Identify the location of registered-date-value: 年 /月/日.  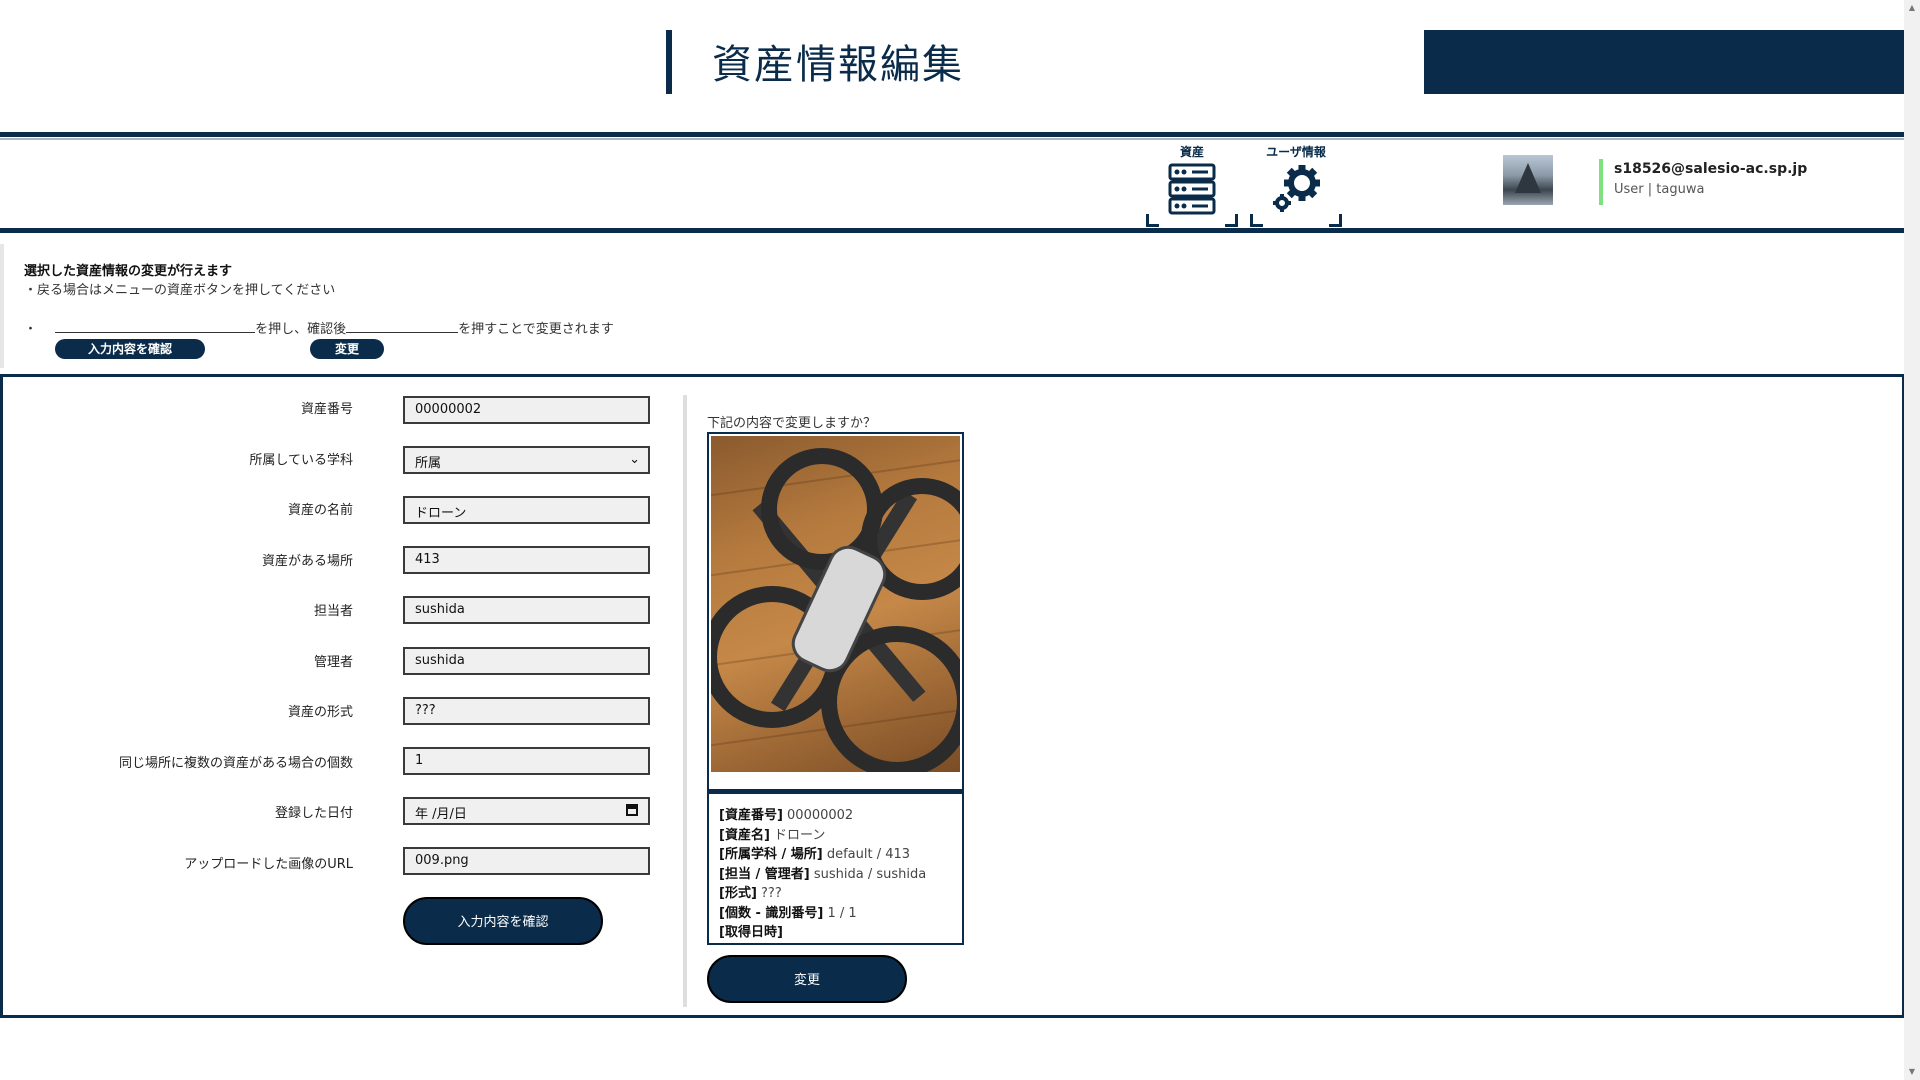
(441, 814).